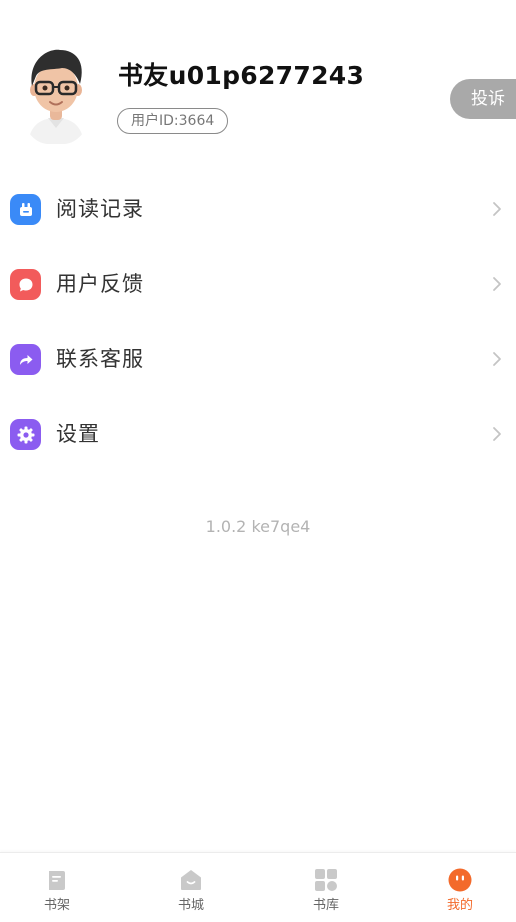 This screenshot has height=922, width=516. What do you see at coordinates (460, 880) in the screenshot?
I see `me-icon` at bounding box center [460, 880].